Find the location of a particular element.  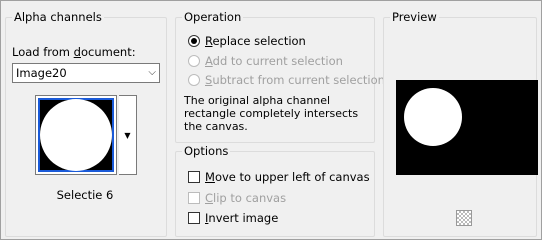

radio-selected-icon is located at coordinates (194, 41).